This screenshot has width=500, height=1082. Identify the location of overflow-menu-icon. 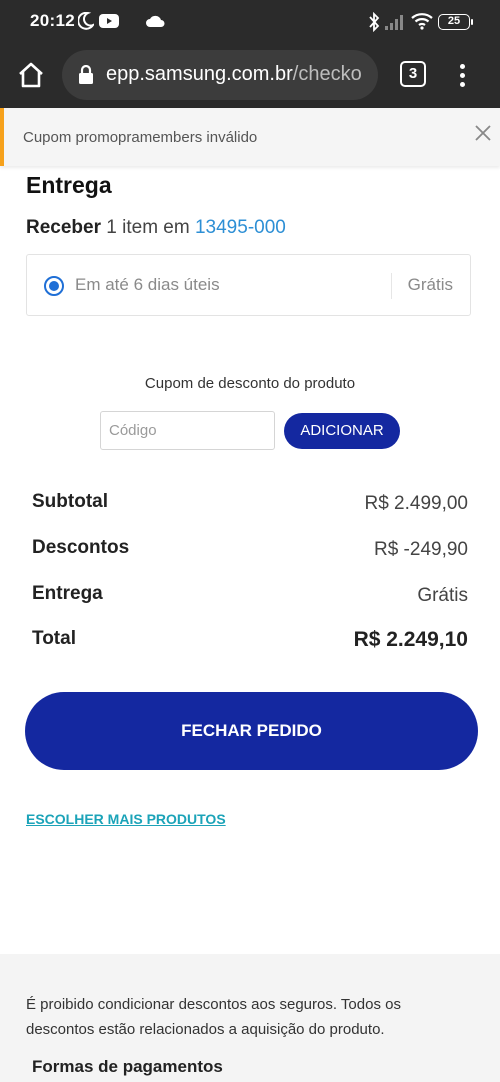
(462, 76).